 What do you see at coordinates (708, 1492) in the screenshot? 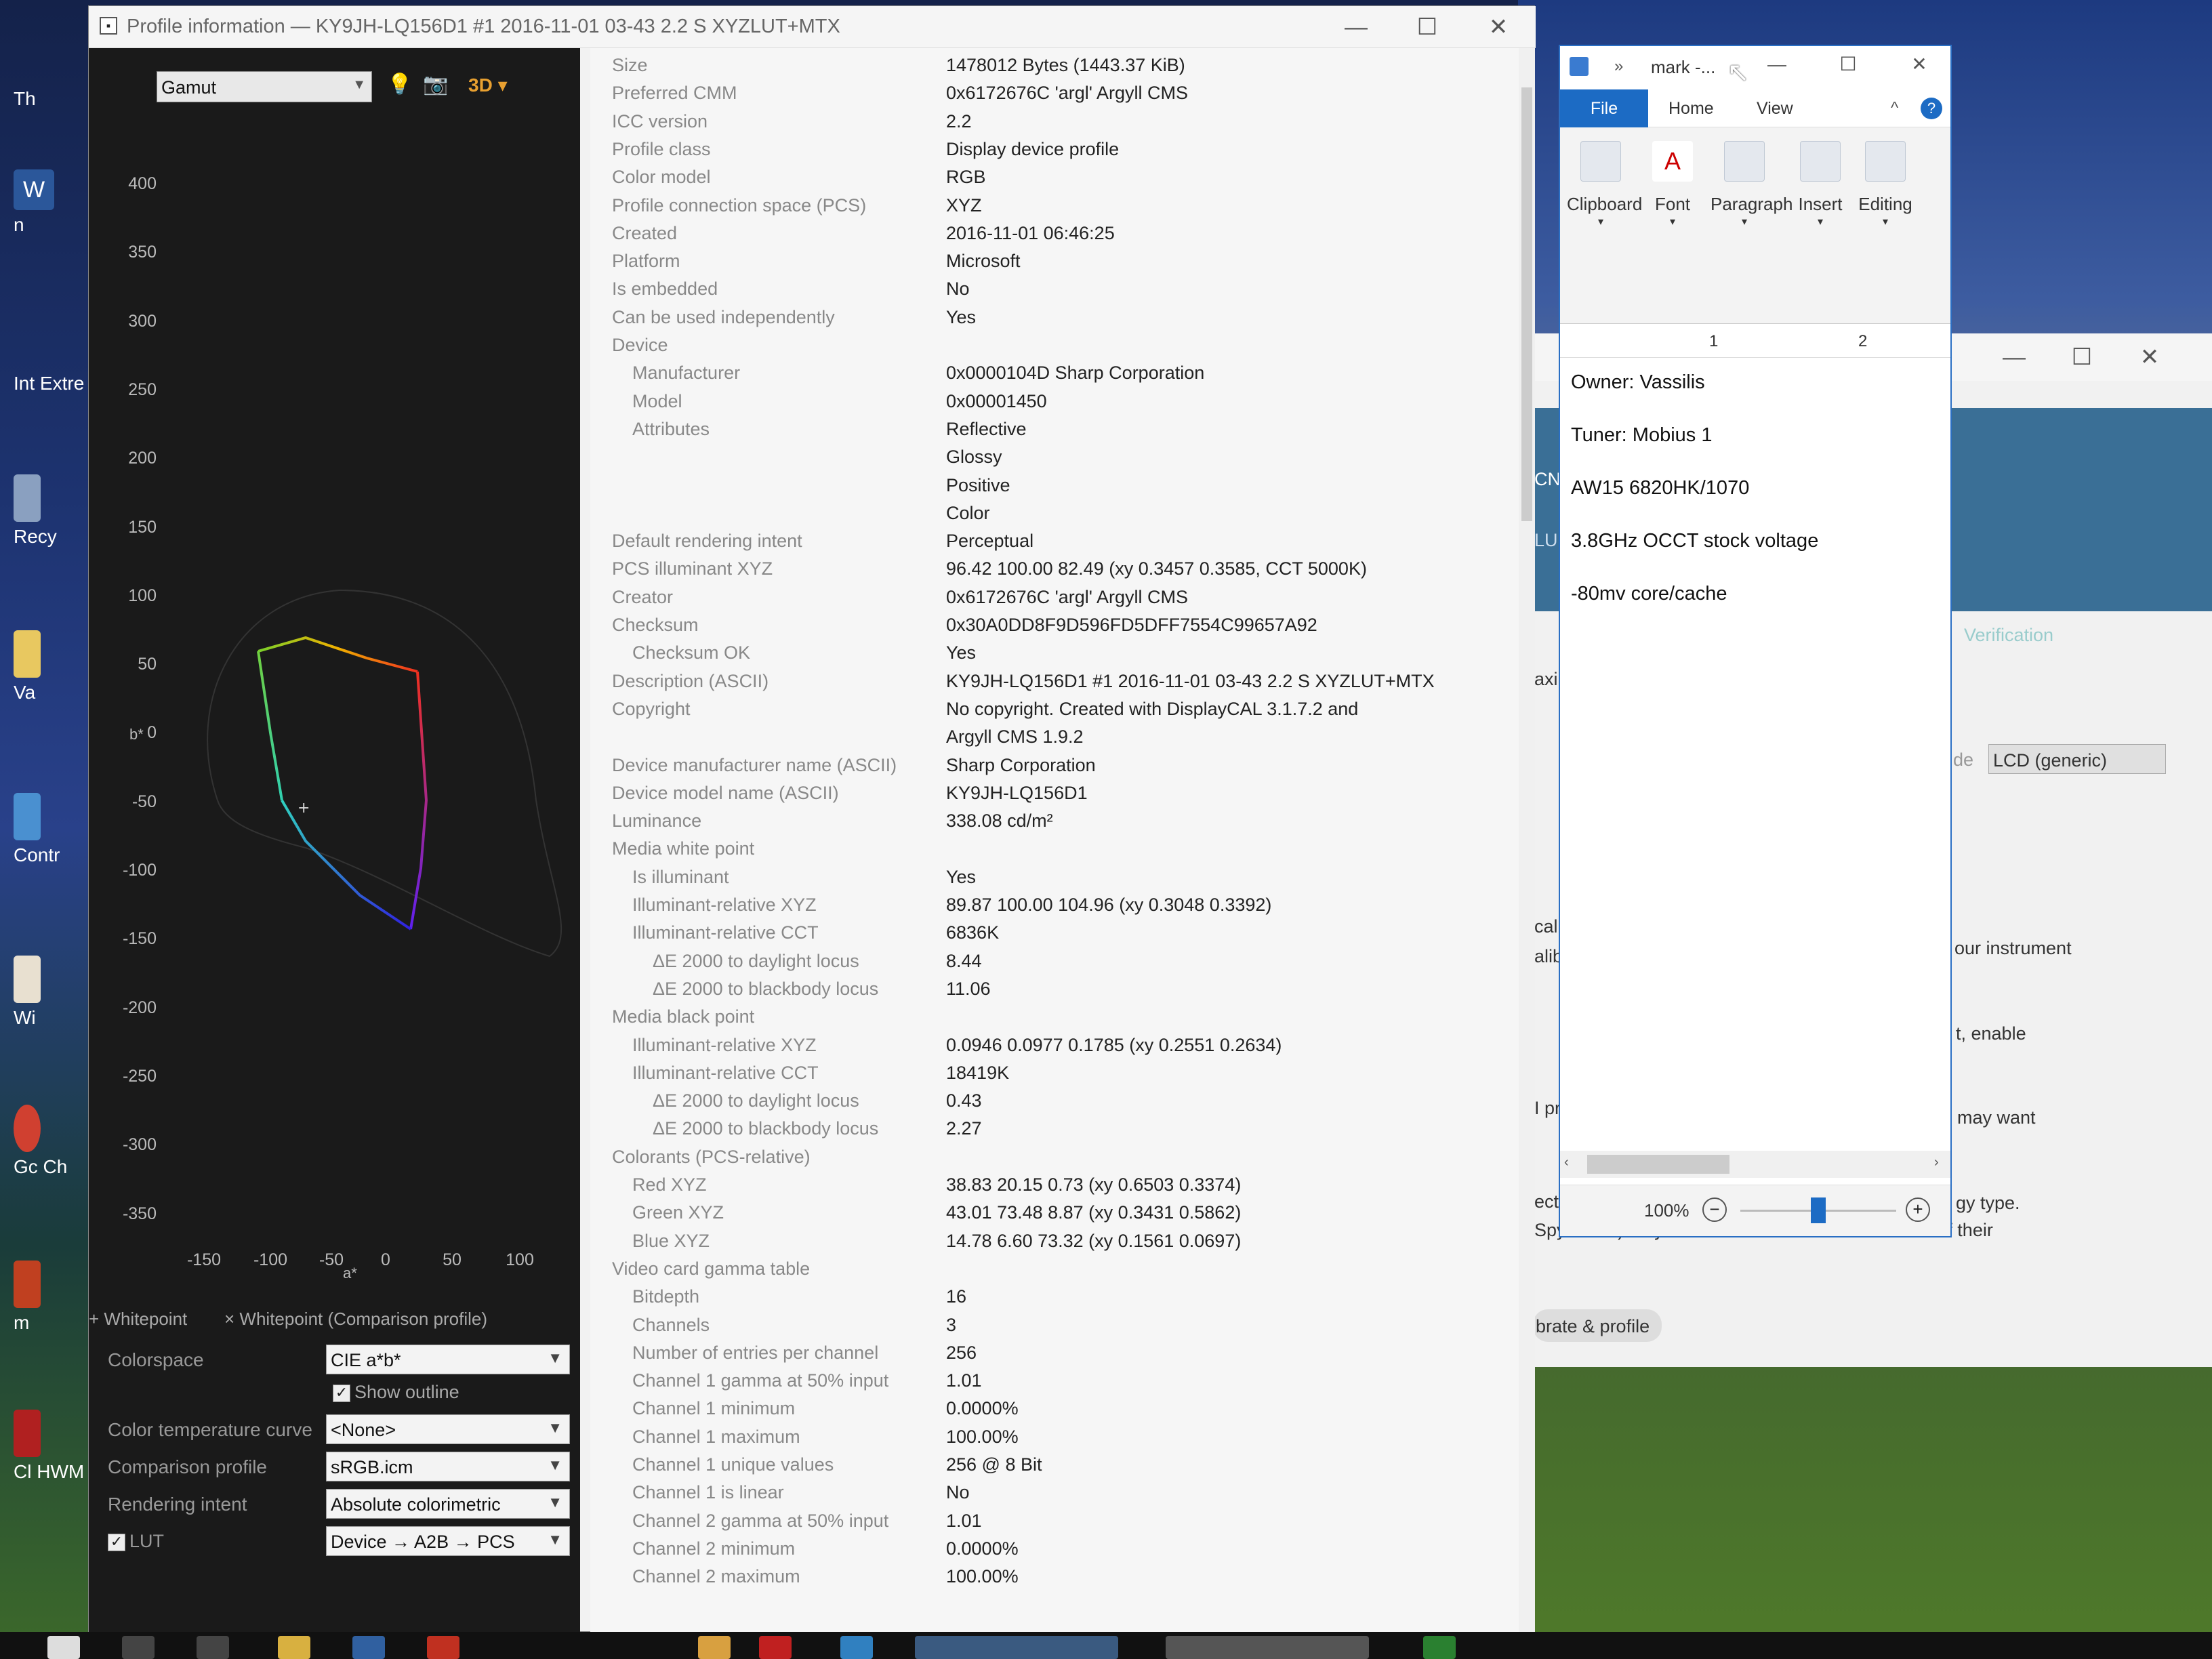
I see `info-key: Channel 1 is linear` at bounding box center [708, 1492].